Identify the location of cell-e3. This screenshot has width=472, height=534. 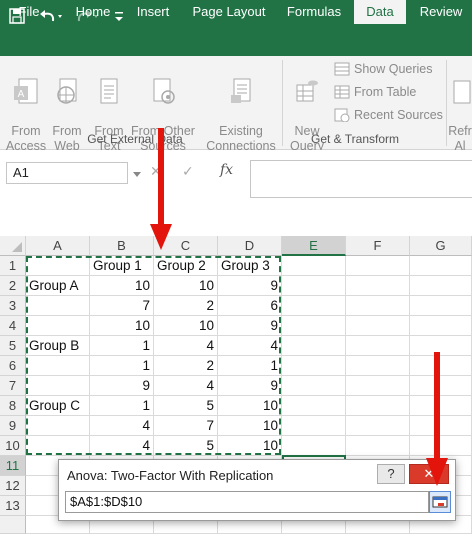
(314, 306).